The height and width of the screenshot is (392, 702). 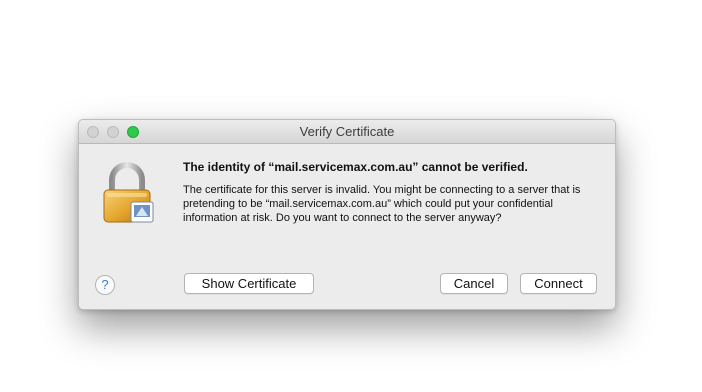 What do you see at coordinates (105, 285) in the screenshot?
I see `help-button: ?` at bounding box center [105, 285].